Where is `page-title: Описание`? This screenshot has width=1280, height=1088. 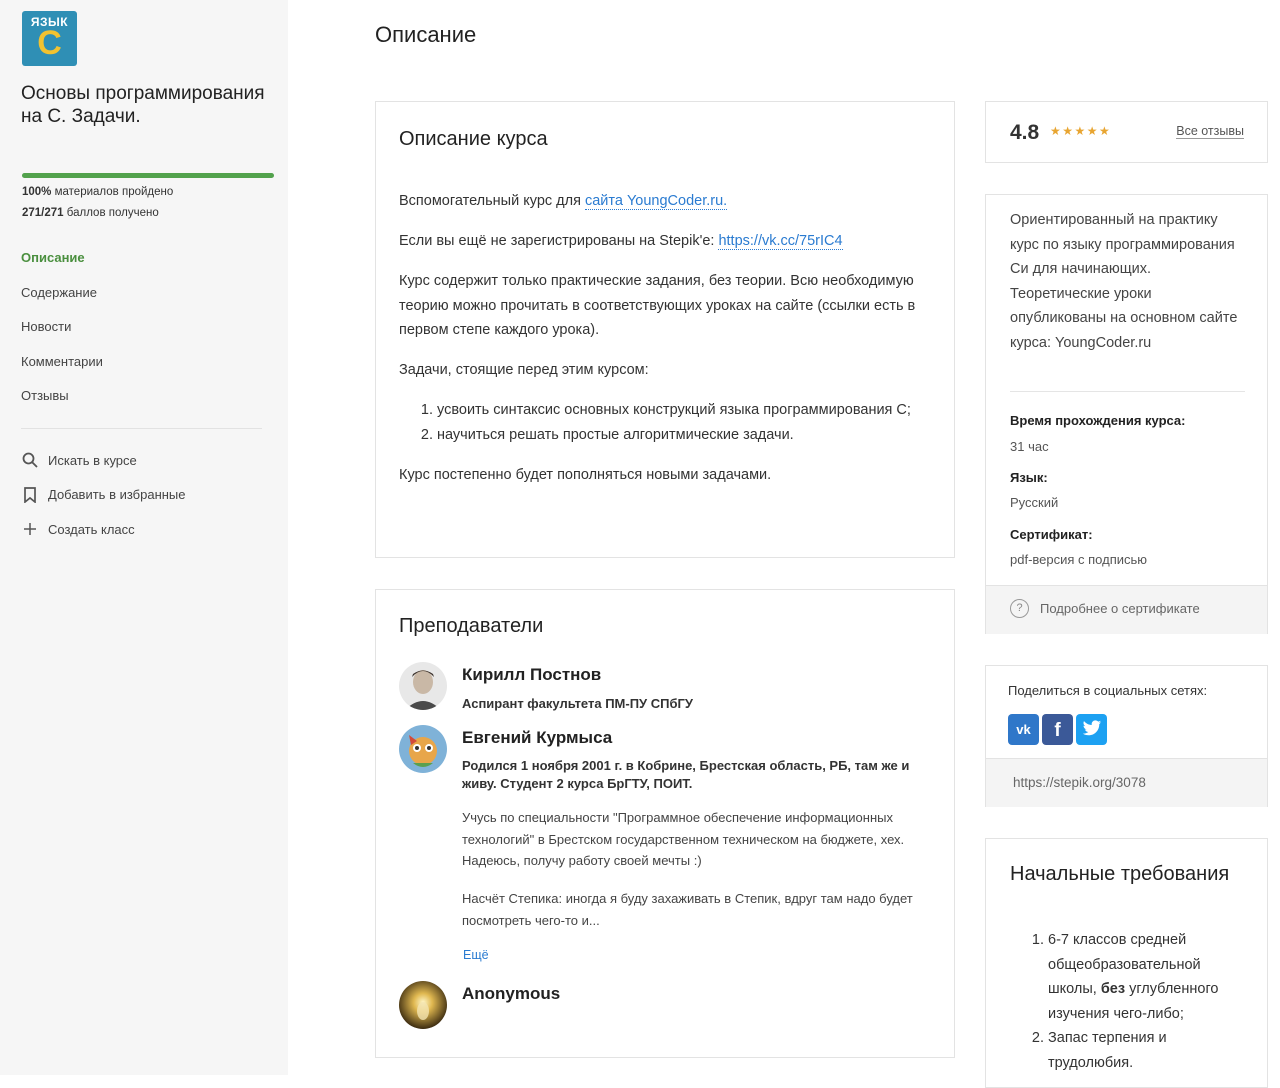
page-title: Описание is located at coordinates (426, 34).